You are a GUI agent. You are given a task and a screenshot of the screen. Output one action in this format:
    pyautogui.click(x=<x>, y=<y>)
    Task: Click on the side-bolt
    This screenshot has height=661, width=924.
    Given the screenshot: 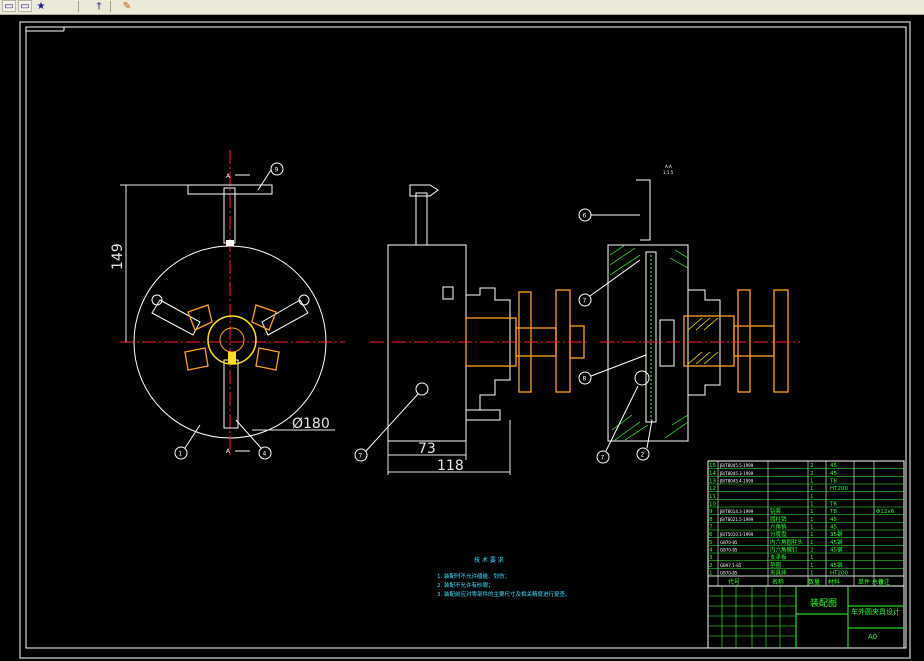 What is the action you would take?
    pyautogui.click(x=422, y=389)
    